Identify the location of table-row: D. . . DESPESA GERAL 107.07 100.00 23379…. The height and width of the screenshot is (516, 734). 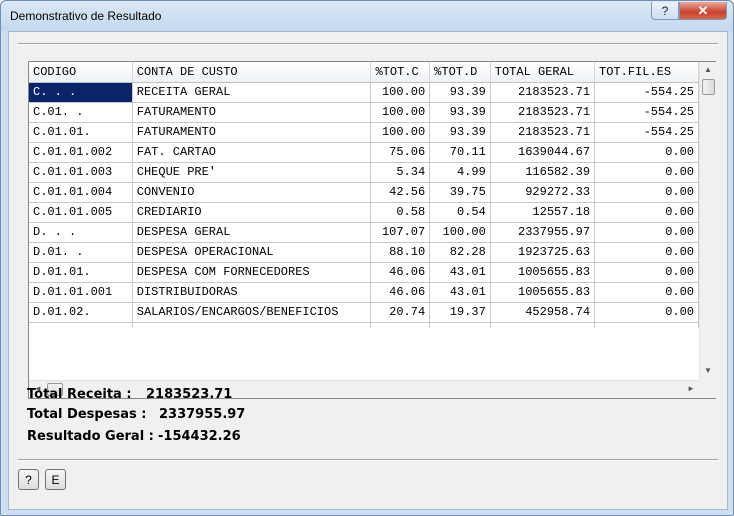
(364, 232).